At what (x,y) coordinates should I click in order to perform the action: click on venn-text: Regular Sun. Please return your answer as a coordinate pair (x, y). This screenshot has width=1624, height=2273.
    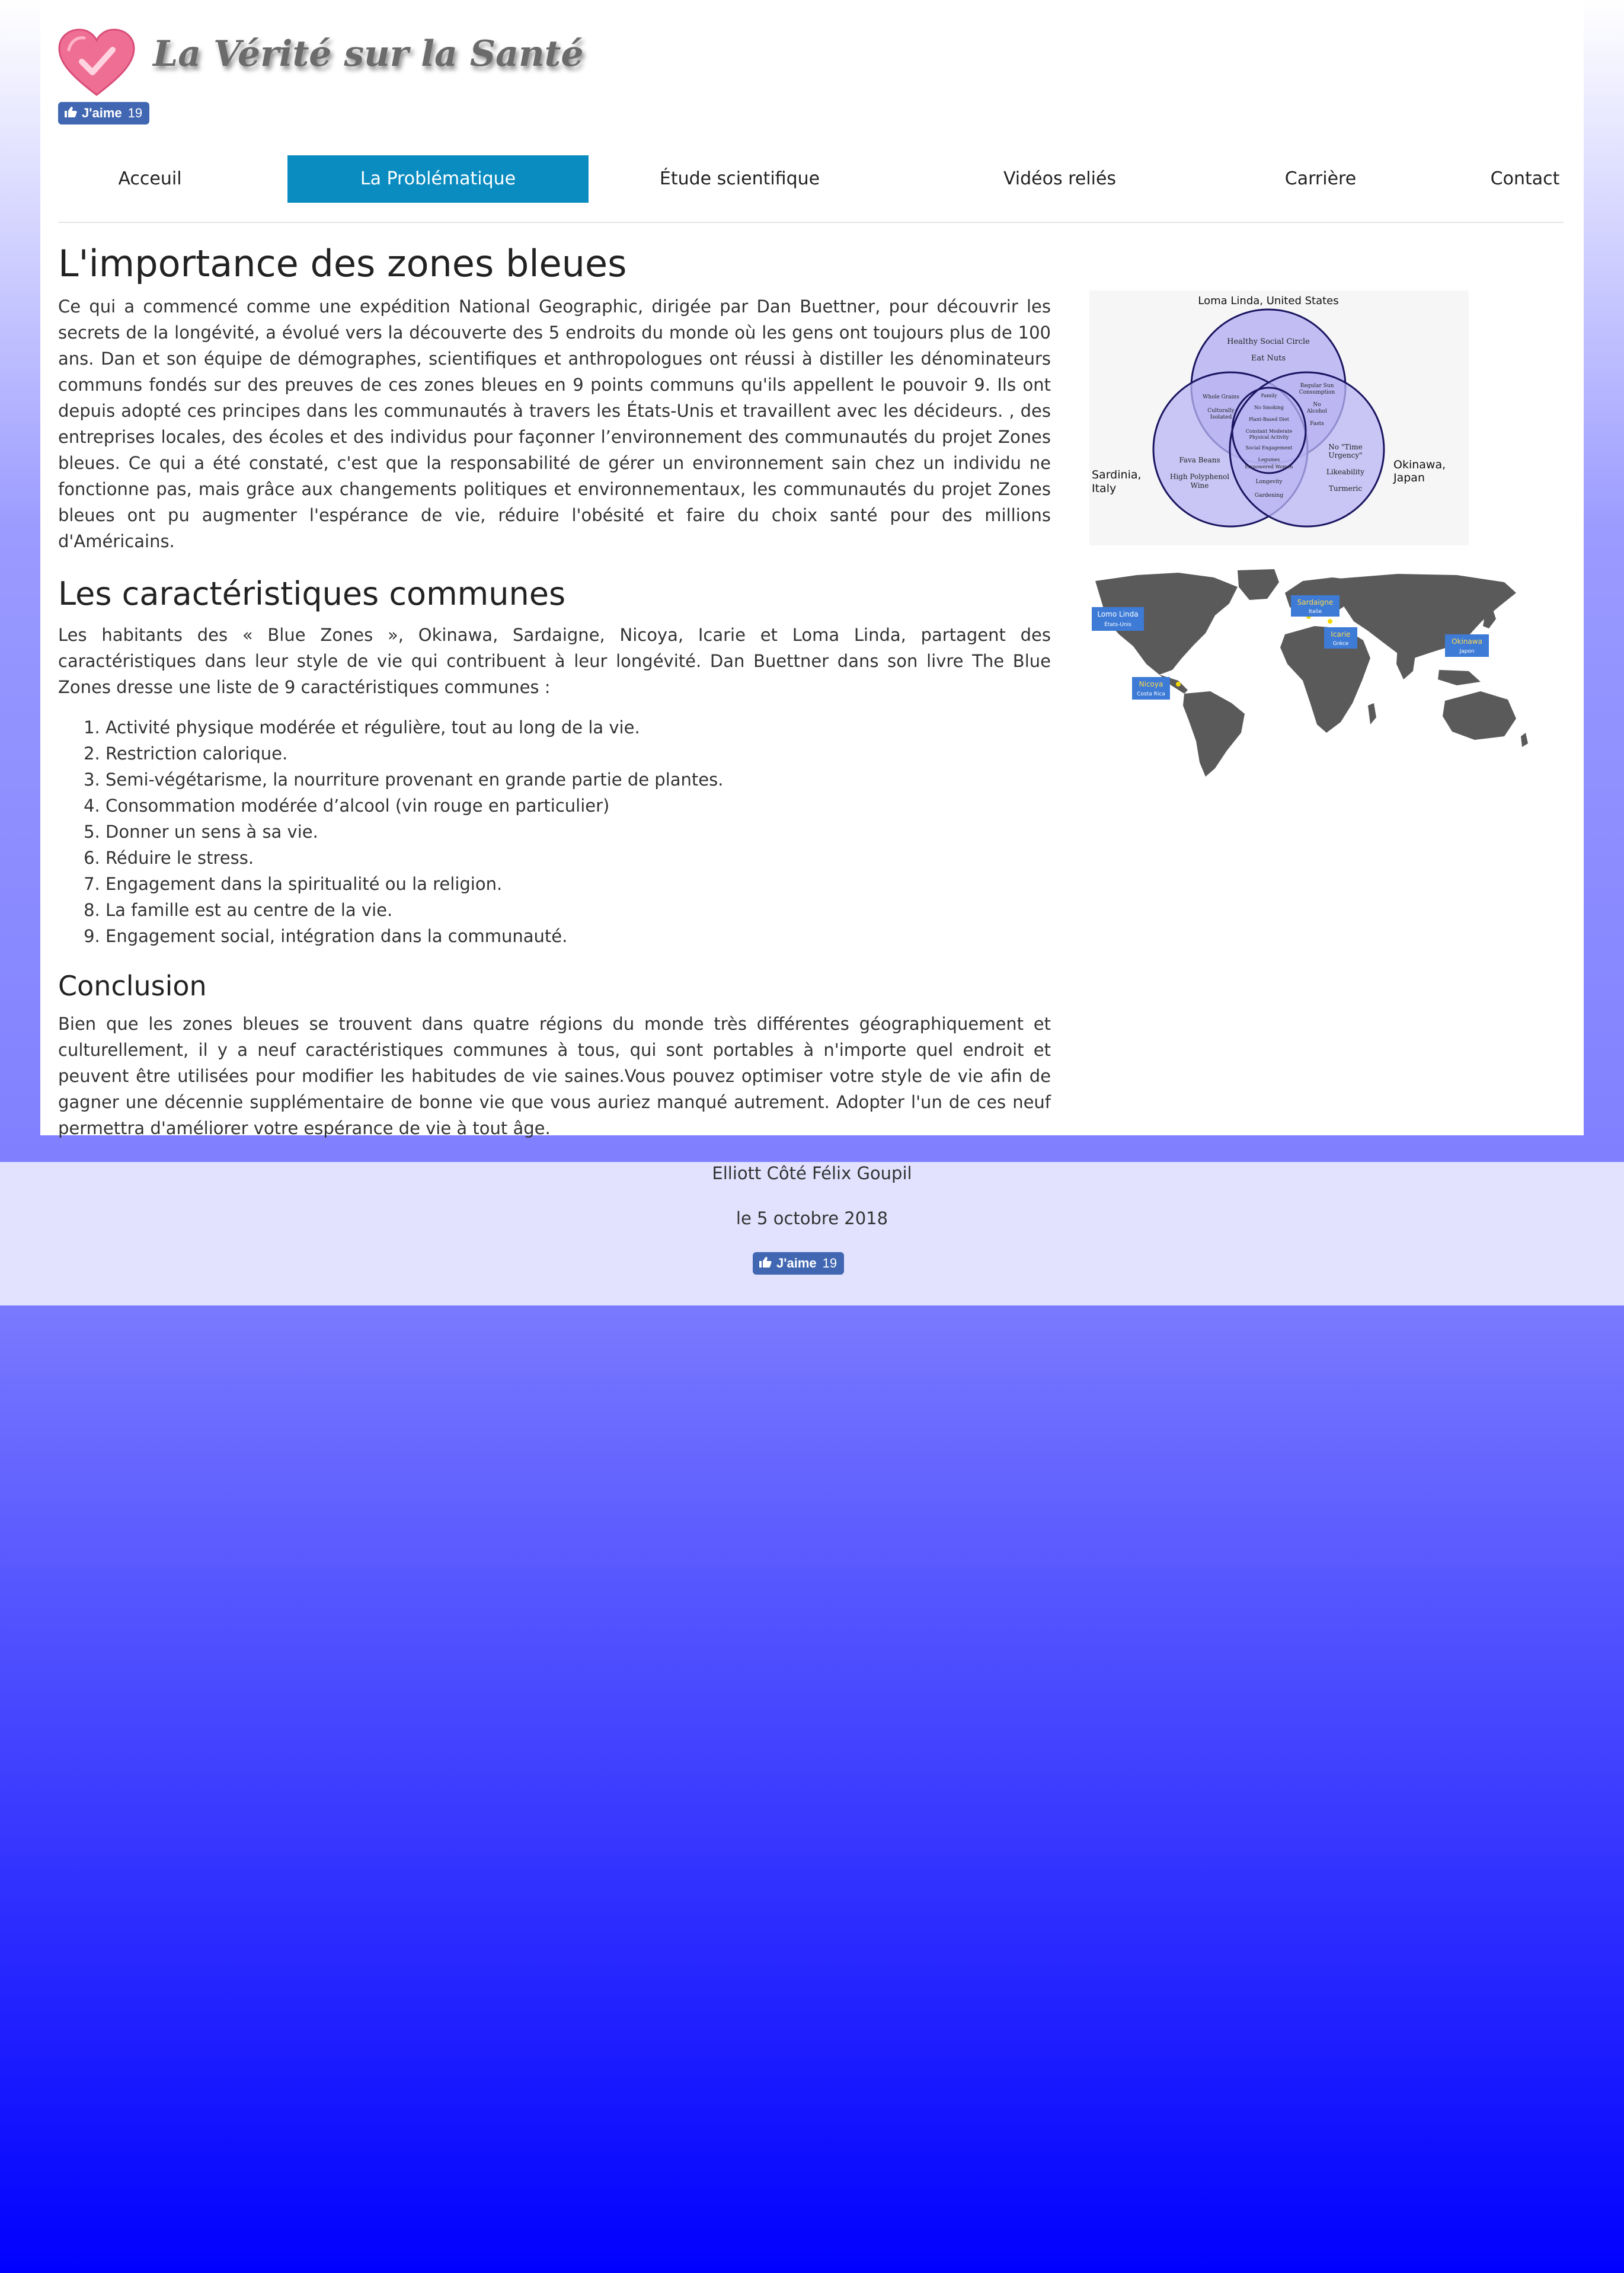
    Looking at the image, I should click on (1317, 386).